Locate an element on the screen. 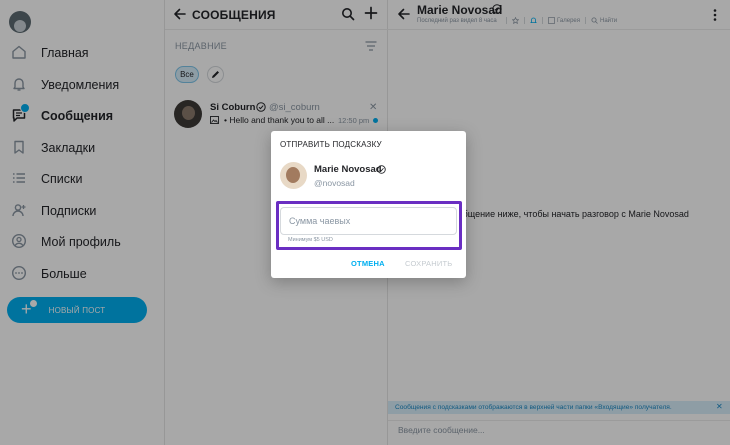 The height and width of the screenshot is (445, 730). tip-amount-input is located at coordinates (368, 221).